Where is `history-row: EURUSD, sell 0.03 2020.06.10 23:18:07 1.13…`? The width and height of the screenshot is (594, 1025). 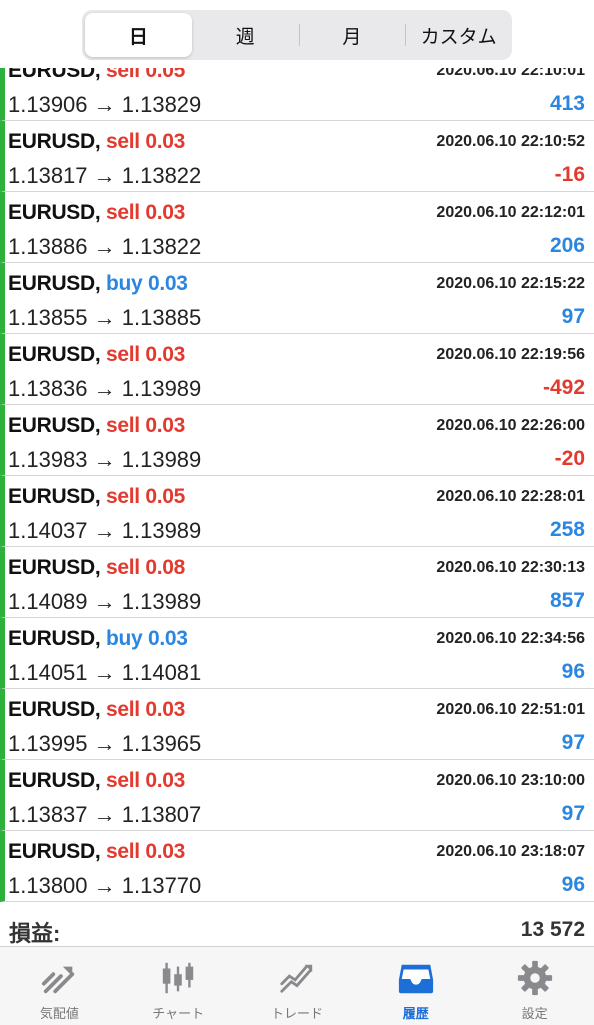
history-row: EURUSD, sell 0.03 2020.06.10 23:18:07 1.13… is located at coordinates (297, 866).